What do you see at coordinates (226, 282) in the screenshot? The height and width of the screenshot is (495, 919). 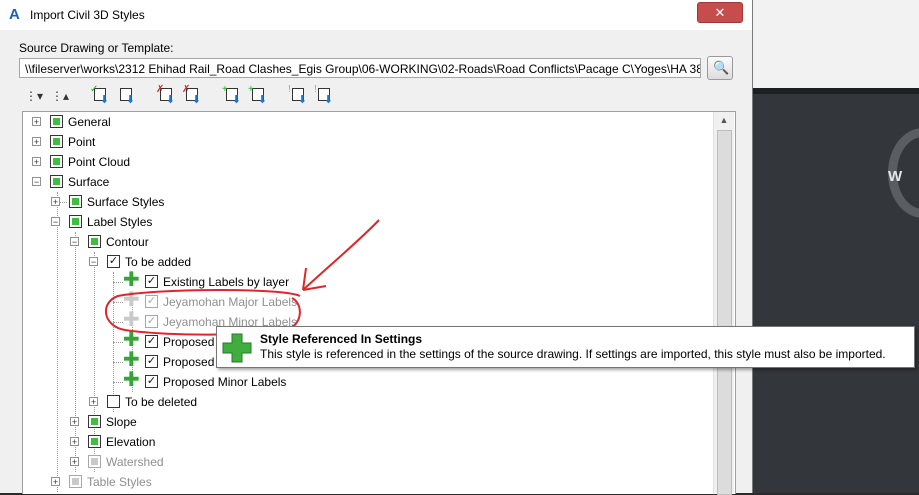 I see `tree-item-label: Existing Labels by layer` at bounding box center [226, 282].